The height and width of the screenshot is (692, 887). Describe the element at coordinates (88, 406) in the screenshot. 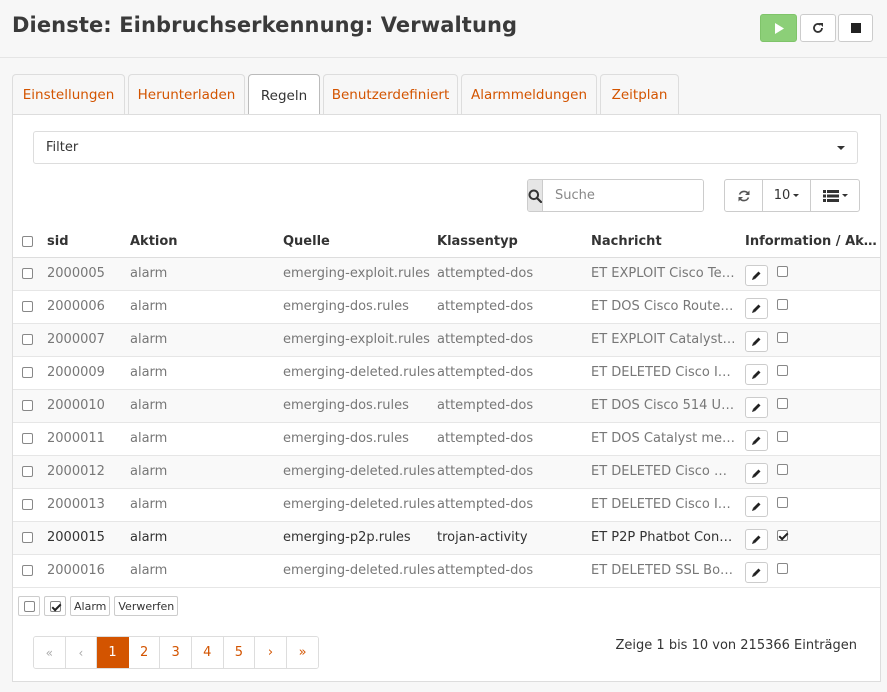

I see `cell-sid: 2000010` at that location.